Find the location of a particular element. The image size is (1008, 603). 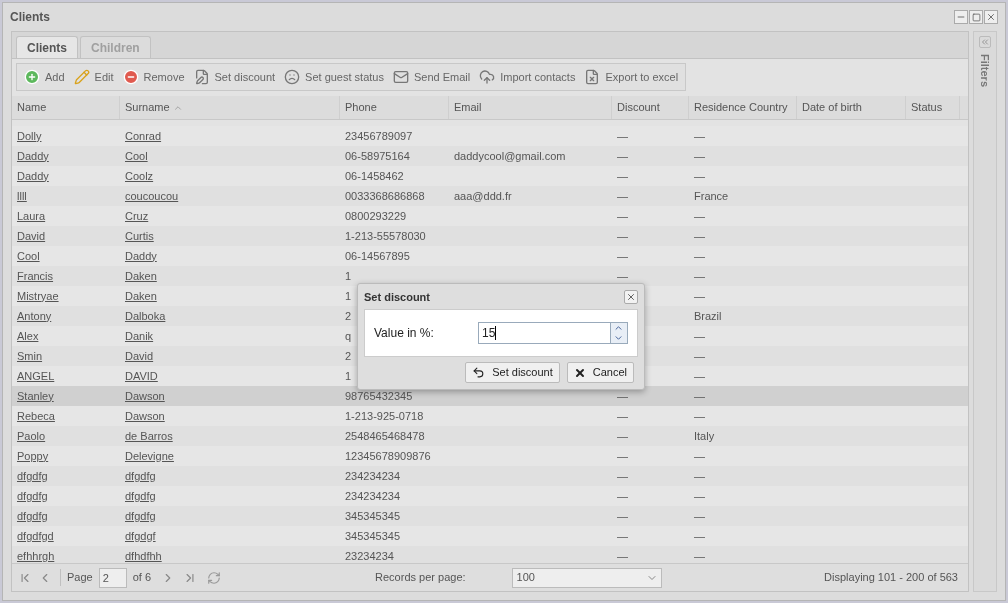

maximize-icon is located at coordinates (976, 17).